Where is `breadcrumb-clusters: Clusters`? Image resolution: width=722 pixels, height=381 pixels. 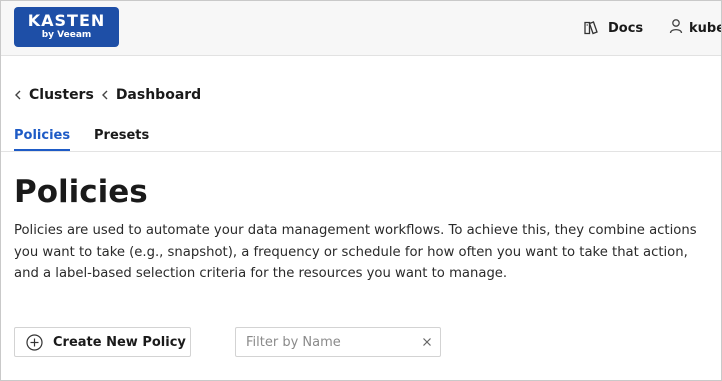 breadcrumb-clusters: Clusters is located at coordinates (54, 95).